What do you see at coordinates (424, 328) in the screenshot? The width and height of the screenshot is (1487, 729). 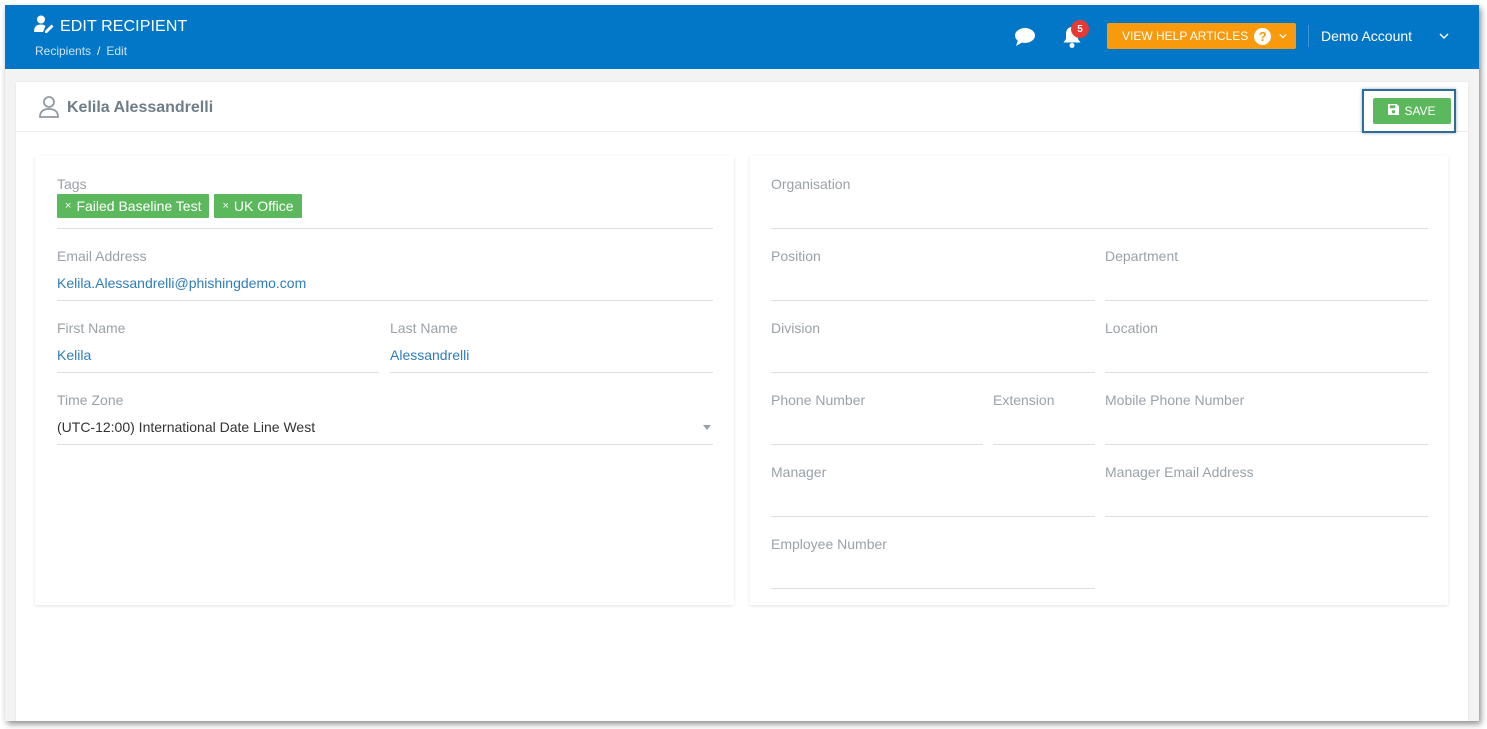 I see `last-name-label: Last Name` at bounding box center [424, 328].